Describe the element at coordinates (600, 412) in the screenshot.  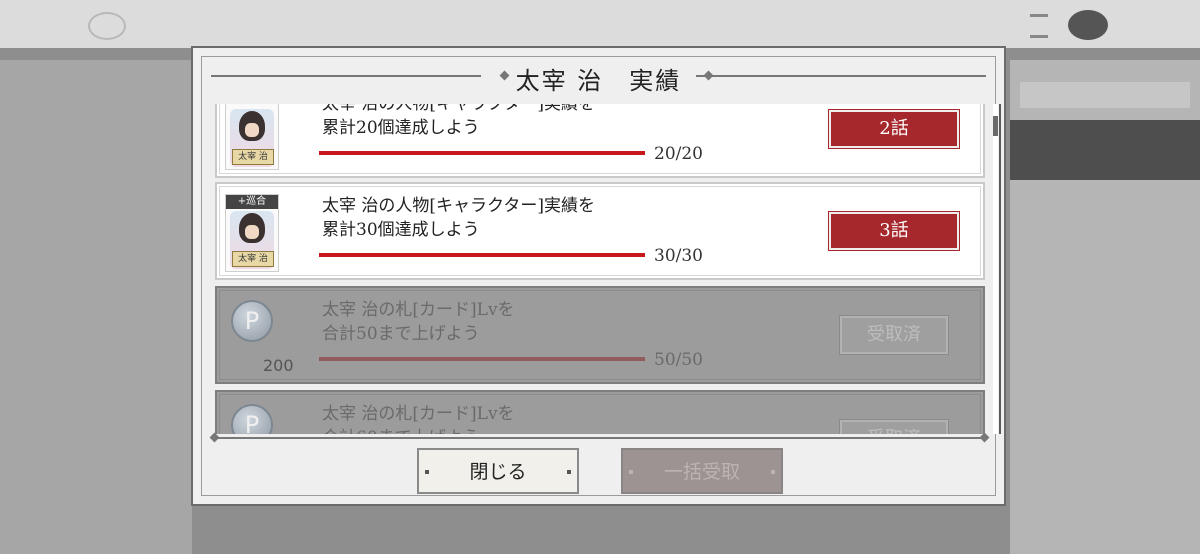
I see `achievement-row: P 太宰 治の札[カード]Lvを 合計60まで上げよう 受取済` at that location.